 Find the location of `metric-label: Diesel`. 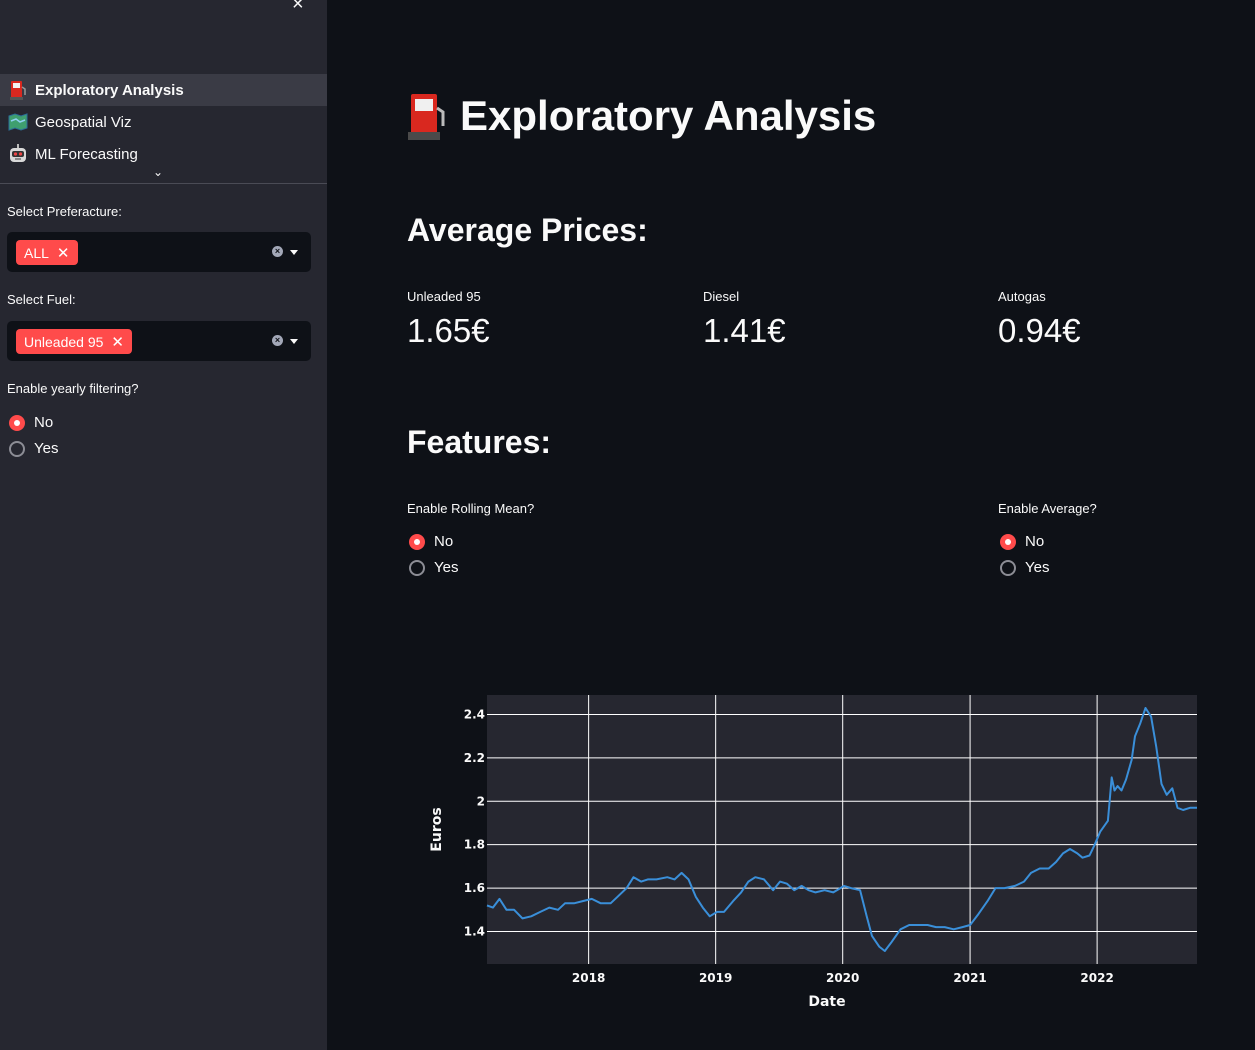

metric-label: Diesel is located at coordinates (721, 296).